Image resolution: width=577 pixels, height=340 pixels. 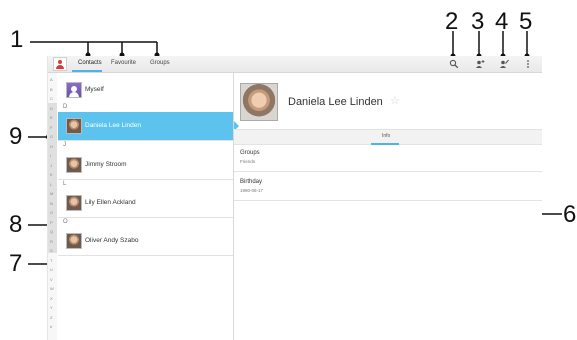 I want to click on detail-contact-name: Daniela Lee Linden, so click(x=335, y=102).